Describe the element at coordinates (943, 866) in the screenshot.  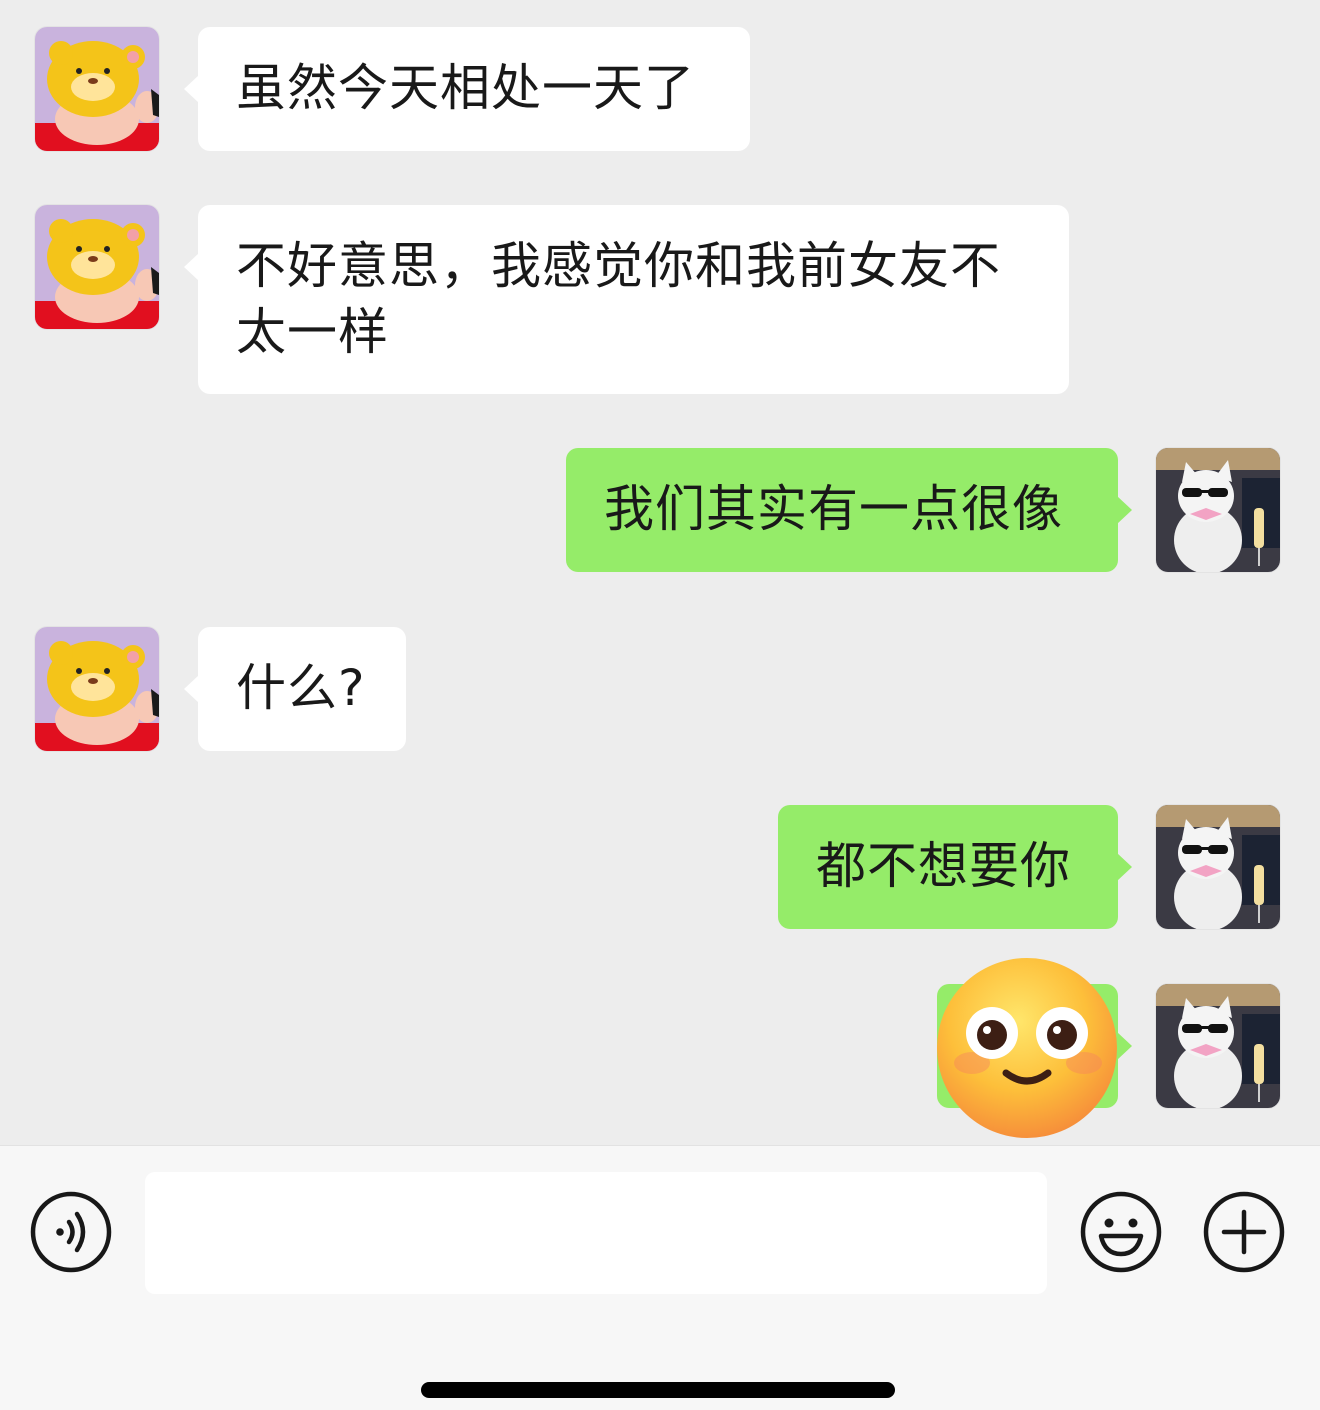
I see `message-text: 都不想要你` at that location.